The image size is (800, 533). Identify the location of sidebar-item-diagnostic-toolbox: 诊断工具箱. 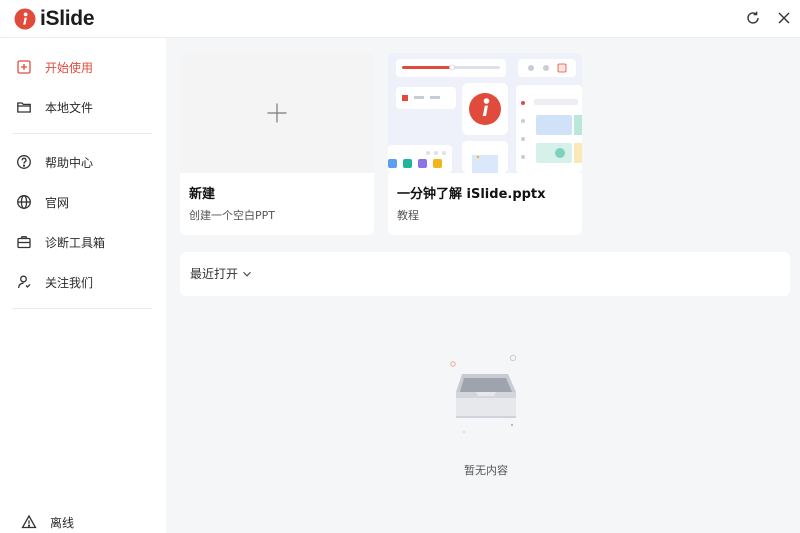
(82, 242).